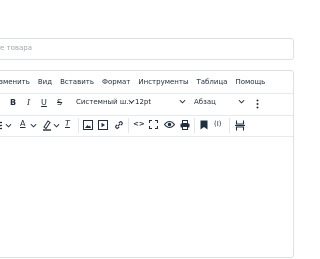 The height and width of the screenshot is (259, 320). What do you see at coordinates (169, 124) in the screenshot?
I see `preview-icon` at bounding box center [169, 124].